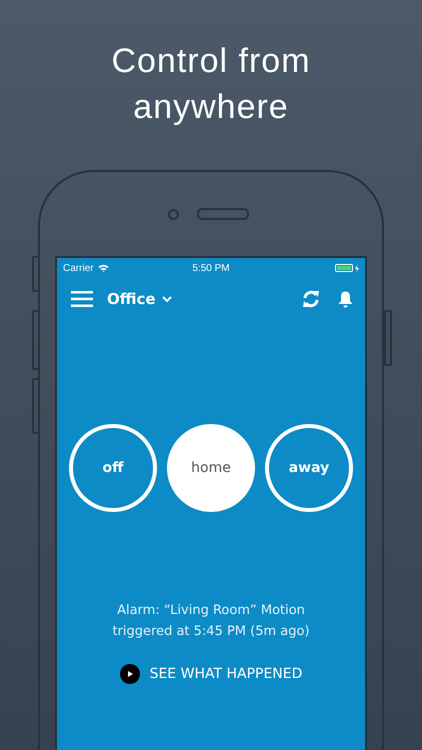 The height and width of the screenshot is (750, 422). What do you see at coordinates (167, 299) in the screenshot?
I see `chevron-down-icon` at bounding box center [167, 299].